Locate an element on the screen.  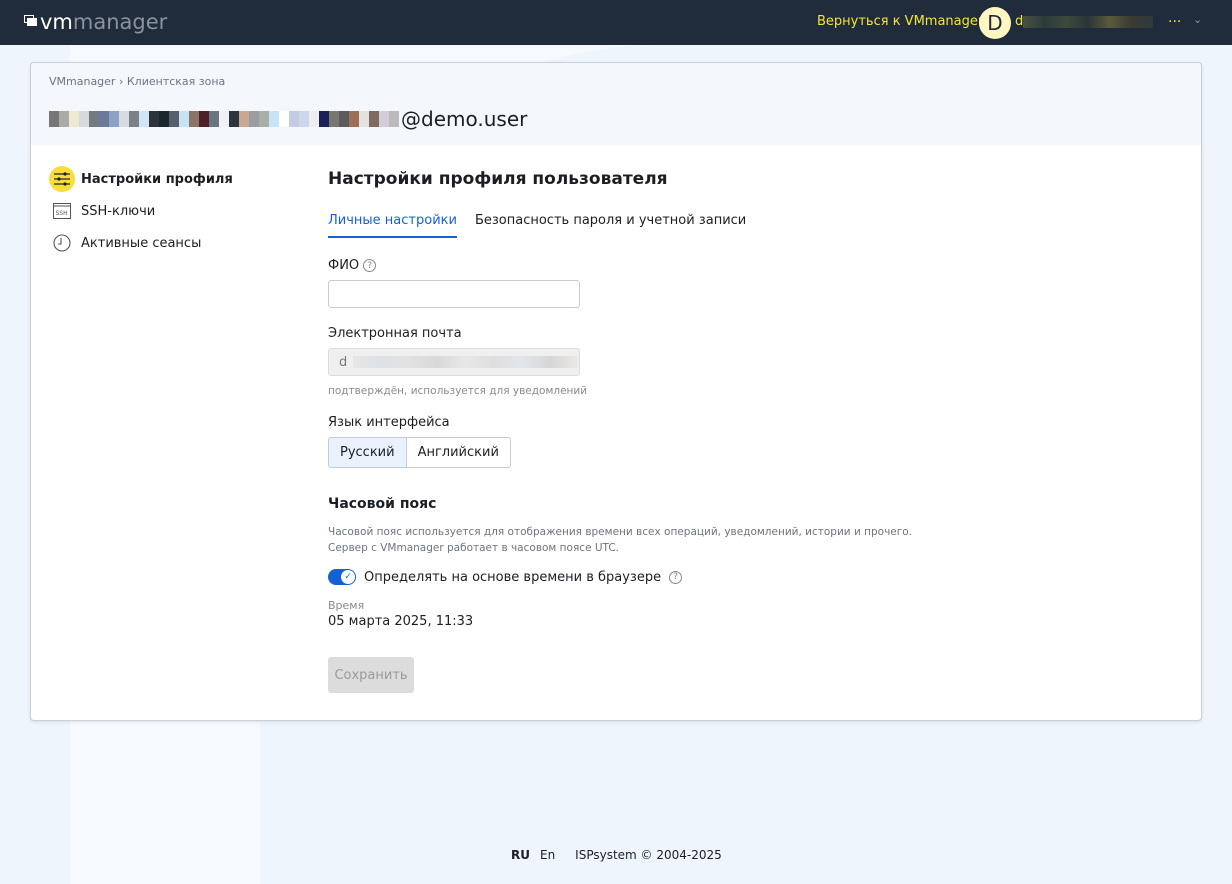
chevron-down-icon: ⌄ is located at coordinates (1197, 19).